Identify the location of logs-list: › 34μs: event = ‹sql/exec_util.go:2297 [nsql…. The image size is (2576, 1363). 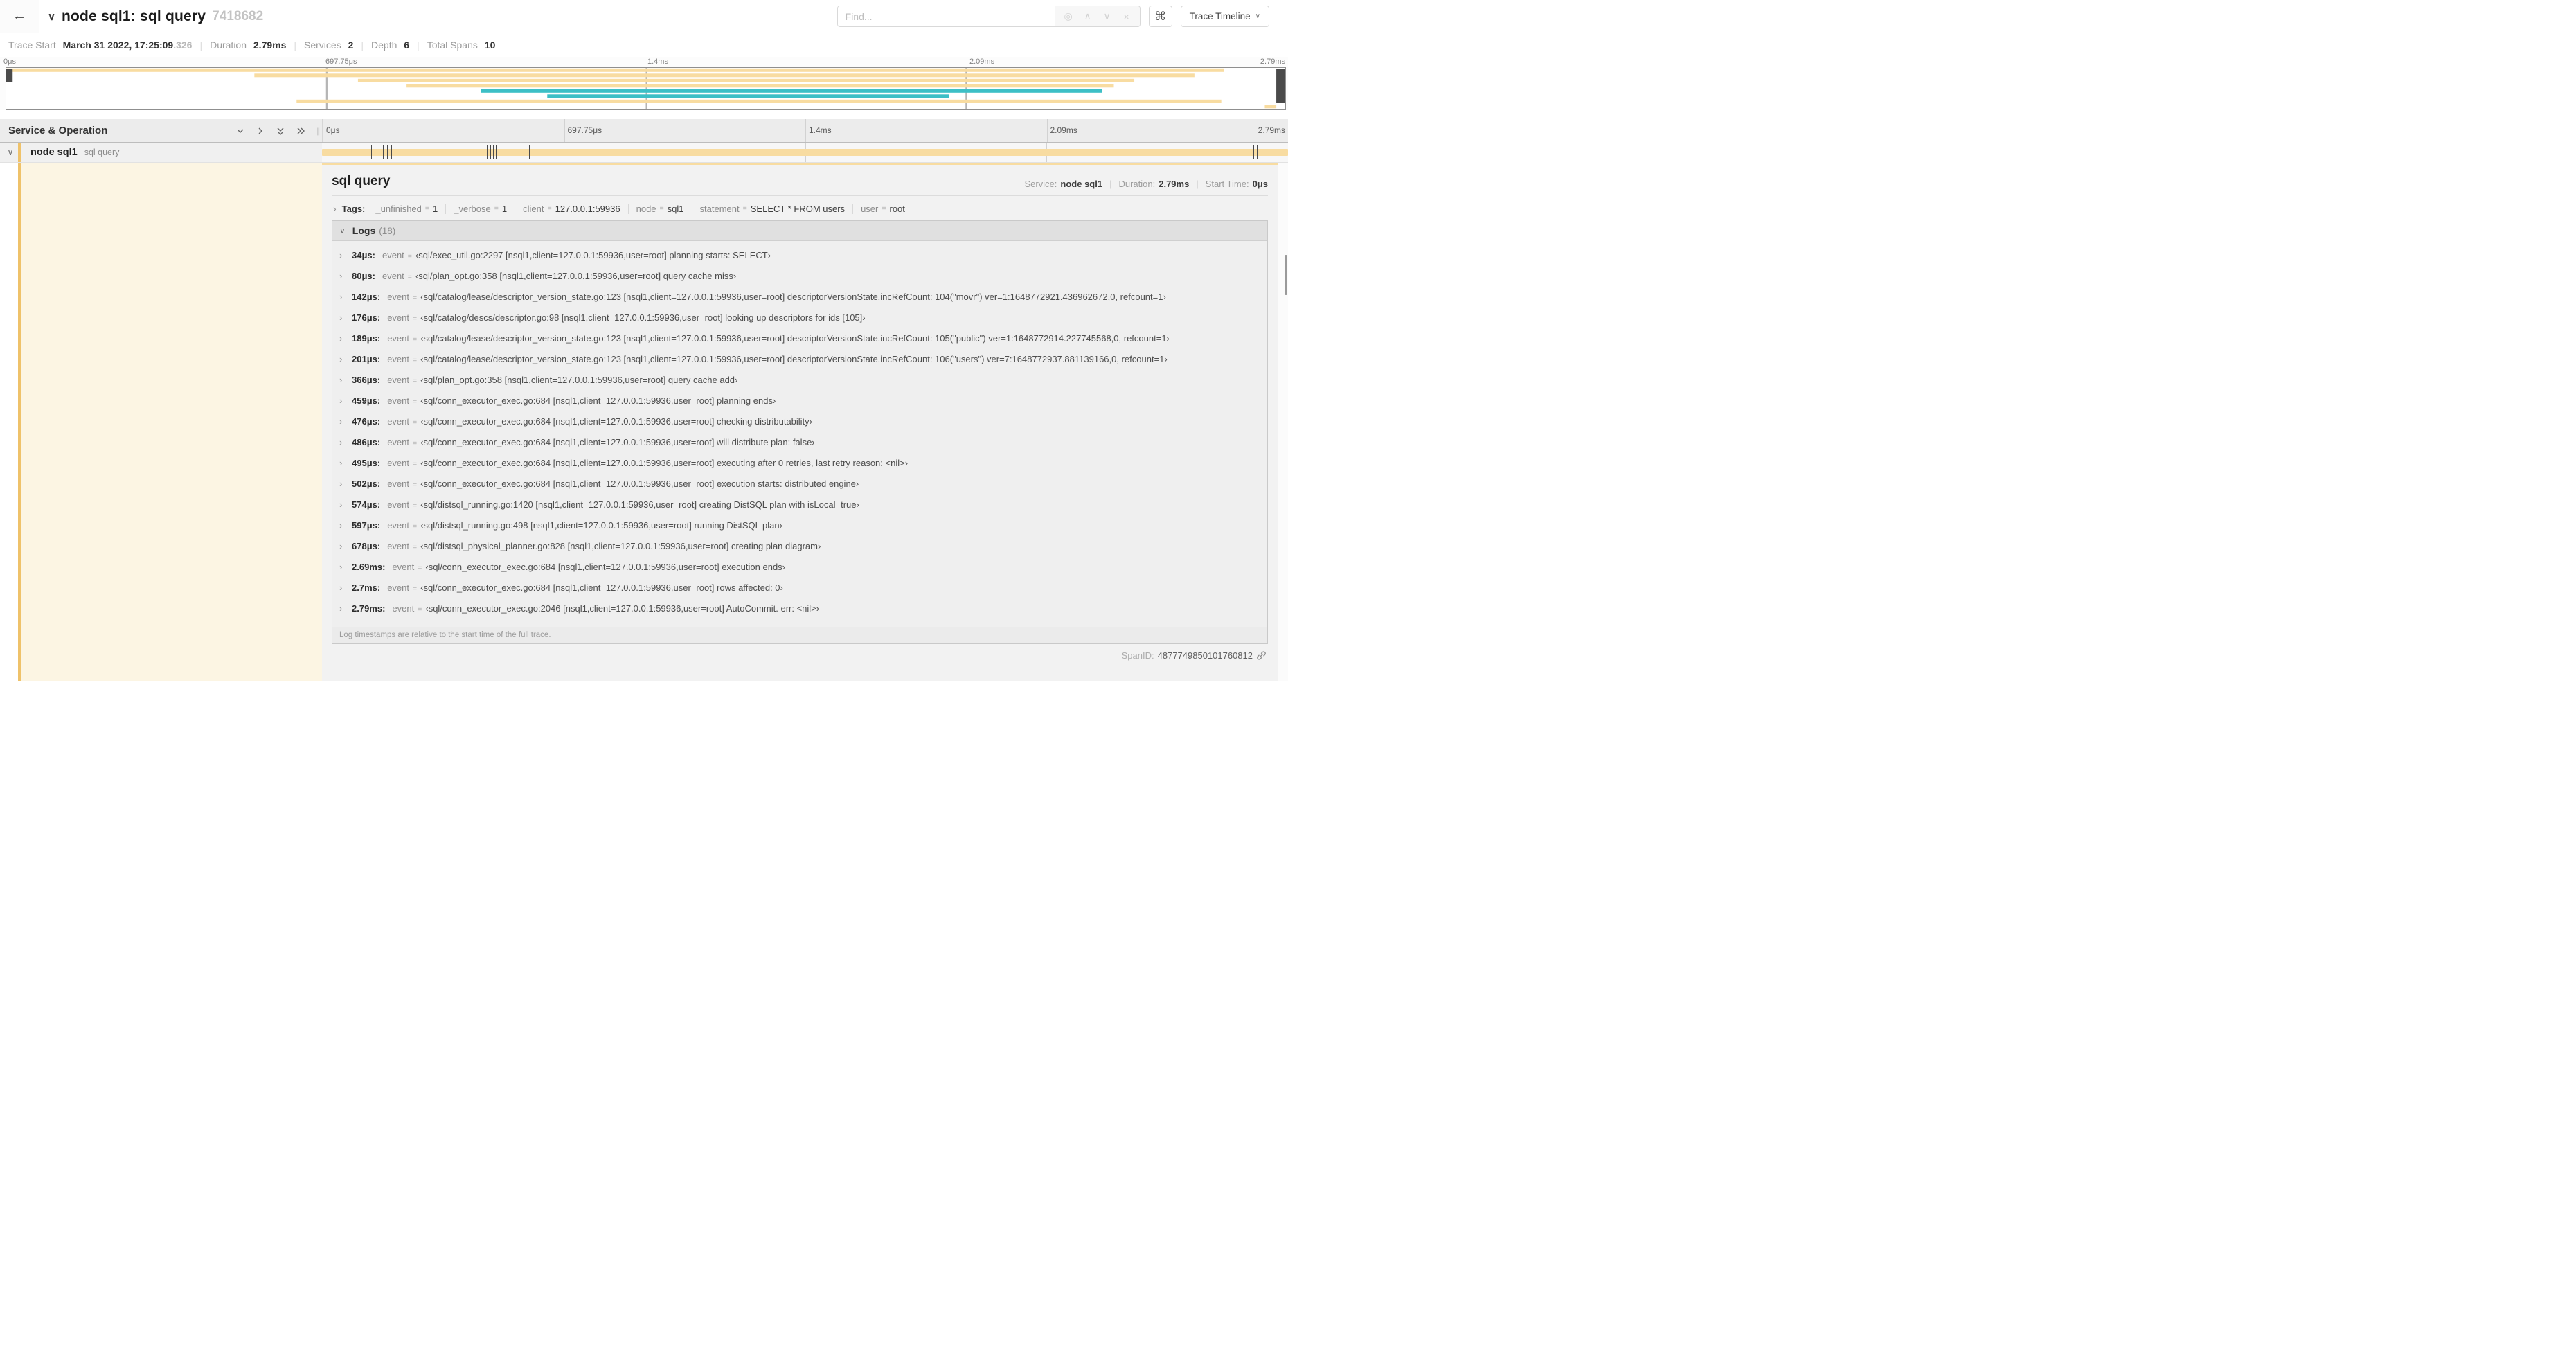
(799, 434).